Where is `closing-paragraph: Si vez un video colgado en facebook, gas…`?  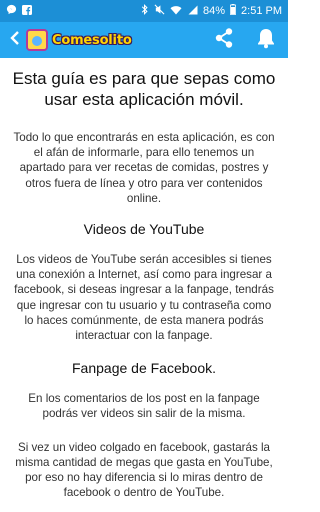 closing-paragraph: Si vez un video colgado en facebook, gas… is located at coordinates (144, 470).